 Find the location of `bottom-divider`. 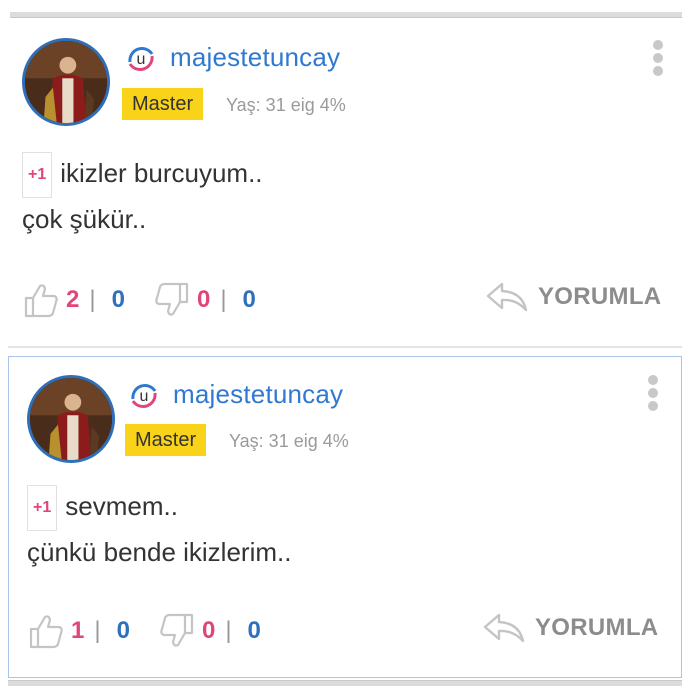

bottom-divider is located at coordinates (345, 683).